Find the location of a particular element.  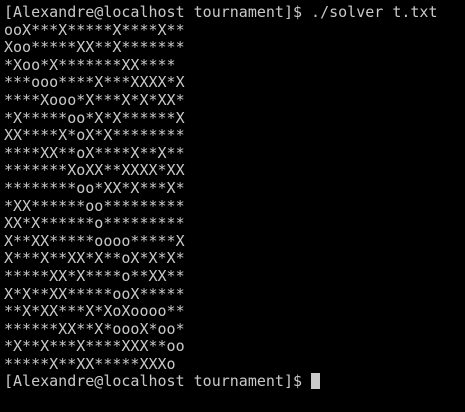

output-line: *******XoXX**XXXX*XX is located at coordinates (94, 170).